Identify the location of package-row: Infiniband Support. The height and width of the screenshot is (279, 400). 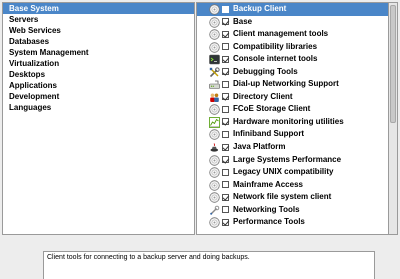
(292, 134).